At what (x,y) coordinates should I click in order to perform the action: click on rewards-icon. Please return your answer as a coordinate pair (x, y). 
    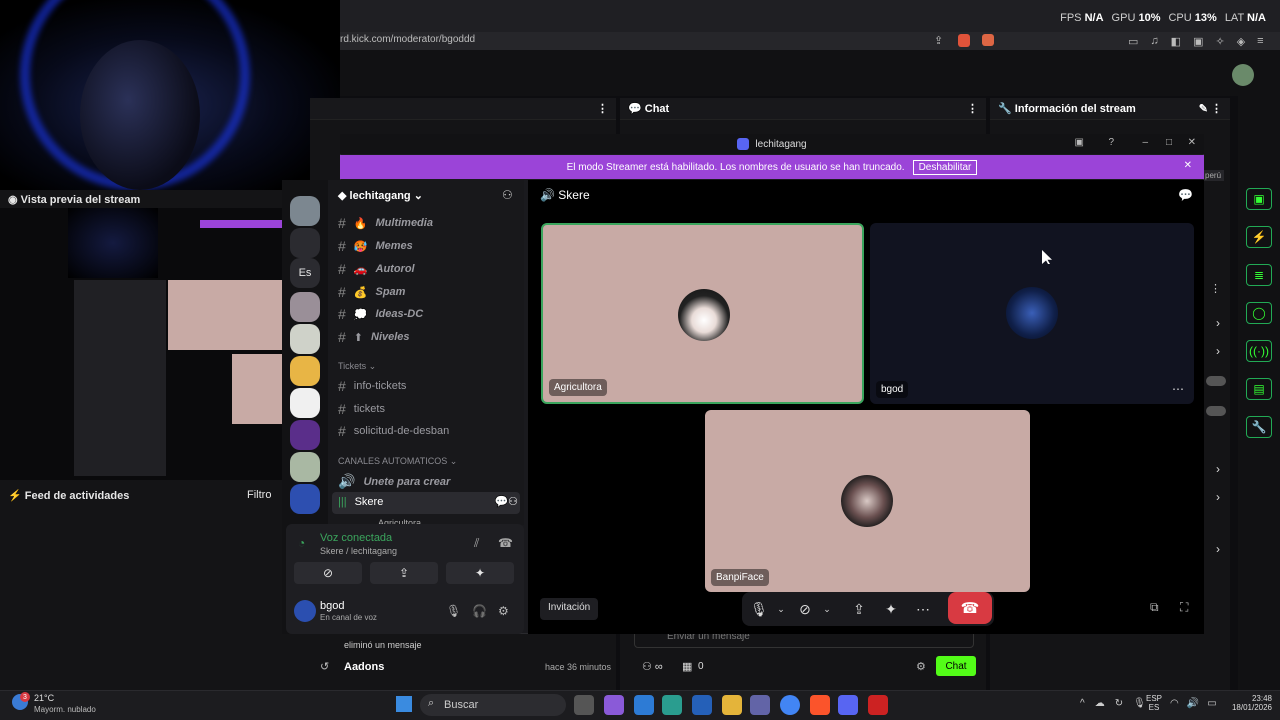
    Looking at the image, I should click on (988, 40).